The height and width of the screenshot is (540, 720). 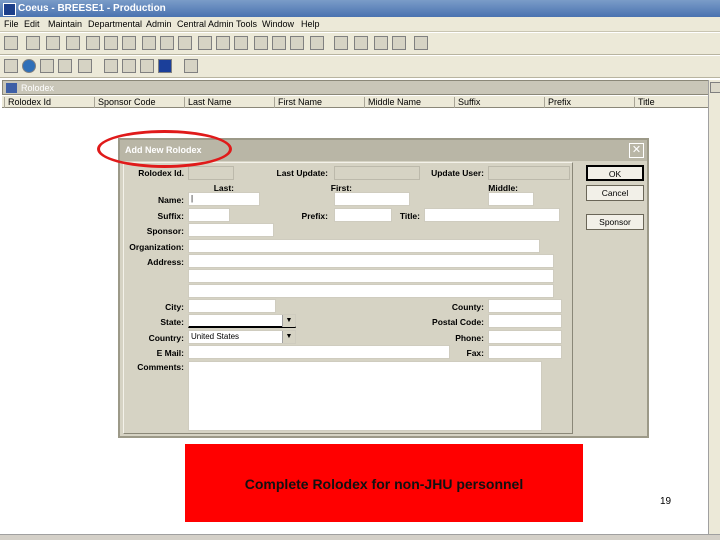 What do you see at coordinates (165, 231) in the screenshot?
I see `sponsor-label: Sponsor:` at bounding box center [165, 231].